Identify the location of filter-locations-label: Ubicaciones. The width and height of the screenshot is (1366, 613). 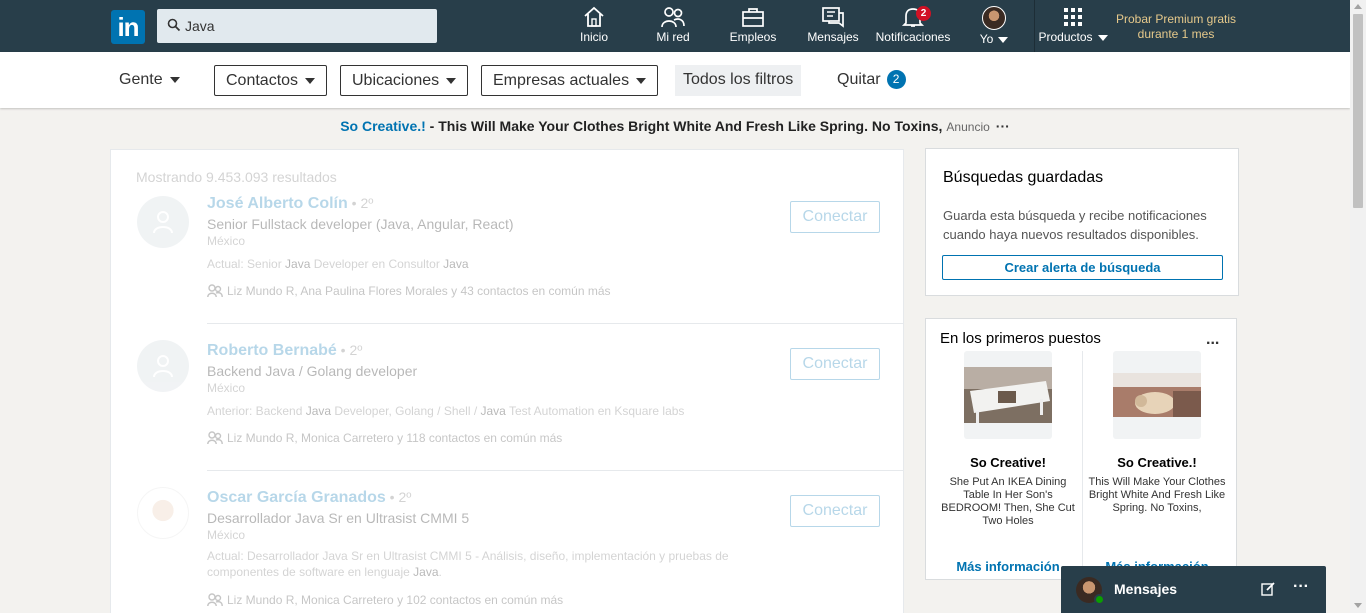
(396, 80).